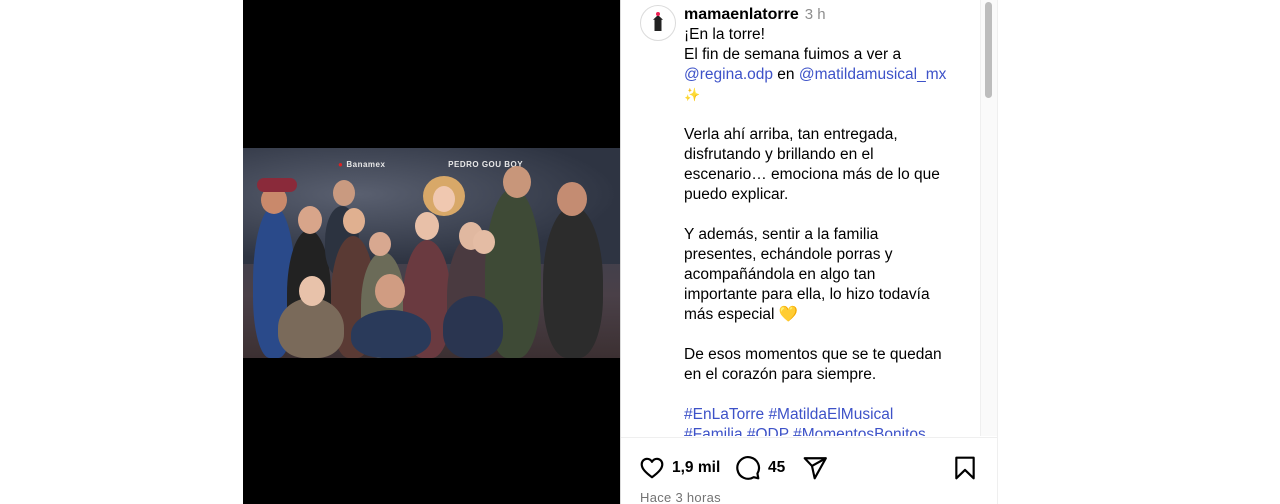  I want to click on caption-line: De esos momentos que se te quedan, so click(813, 354).